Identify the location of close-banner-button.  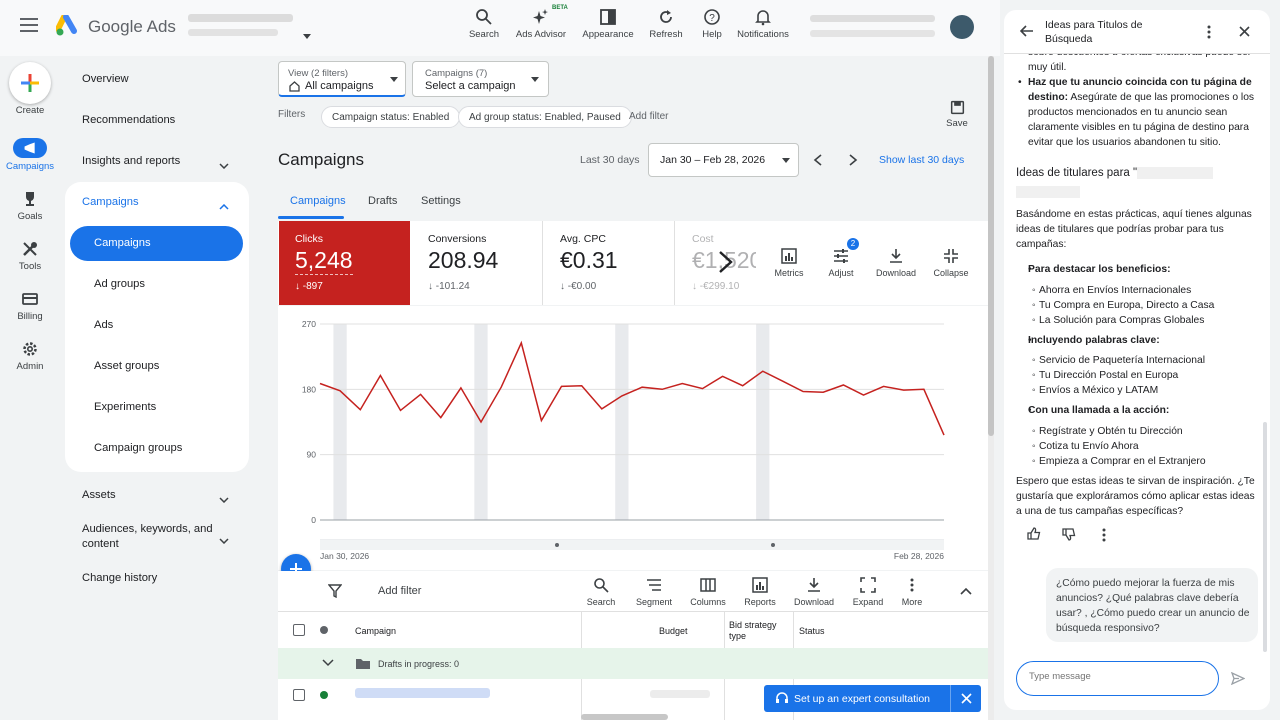
(965, 698).